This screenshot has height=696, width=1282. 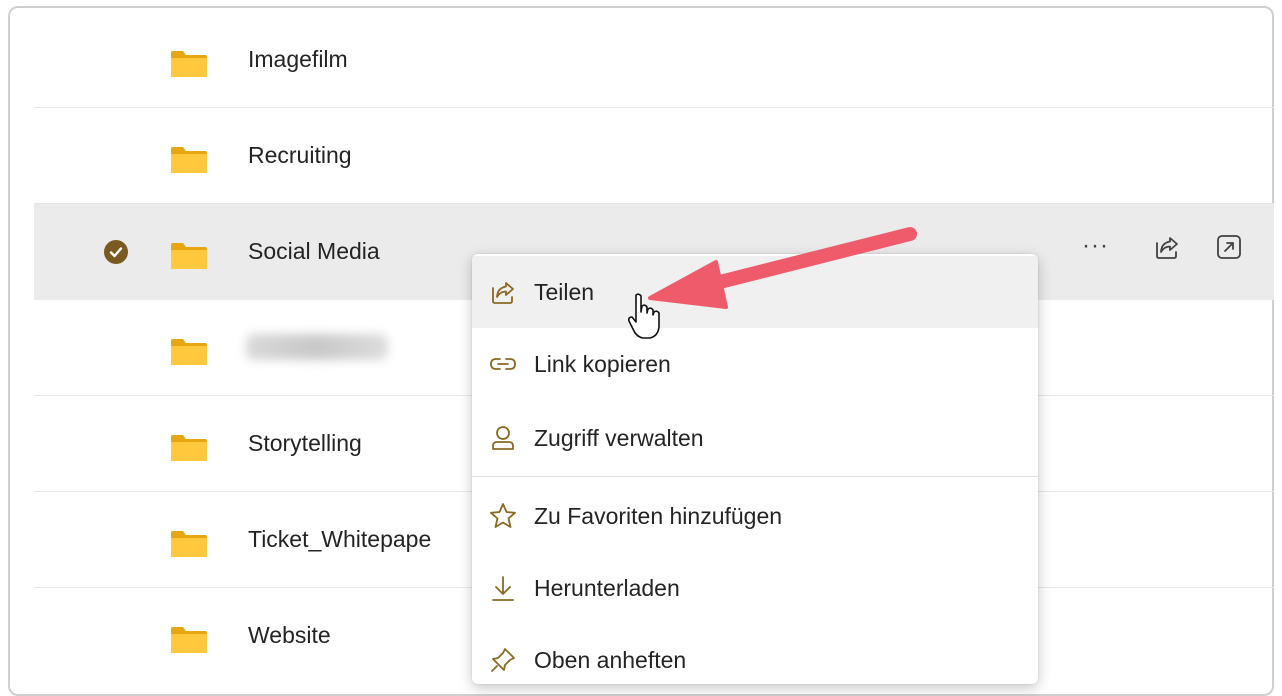 I want to click on folder-name: Recruiting, so click(x=300, y=155).